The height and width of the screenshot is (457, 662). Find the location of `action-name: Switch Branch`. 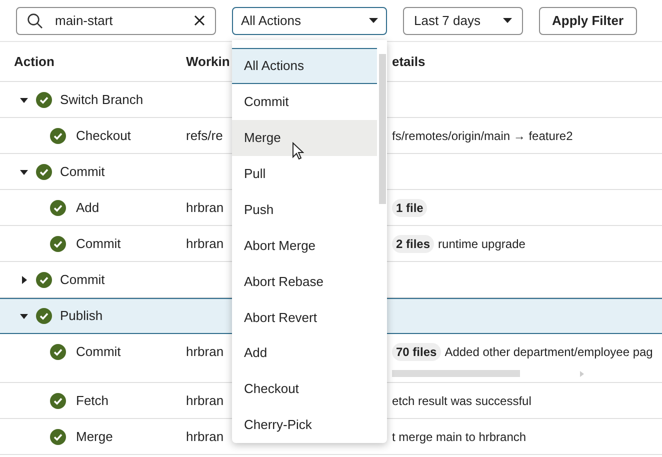

action-name: Switch Branch is located at coordinates (102, 99).